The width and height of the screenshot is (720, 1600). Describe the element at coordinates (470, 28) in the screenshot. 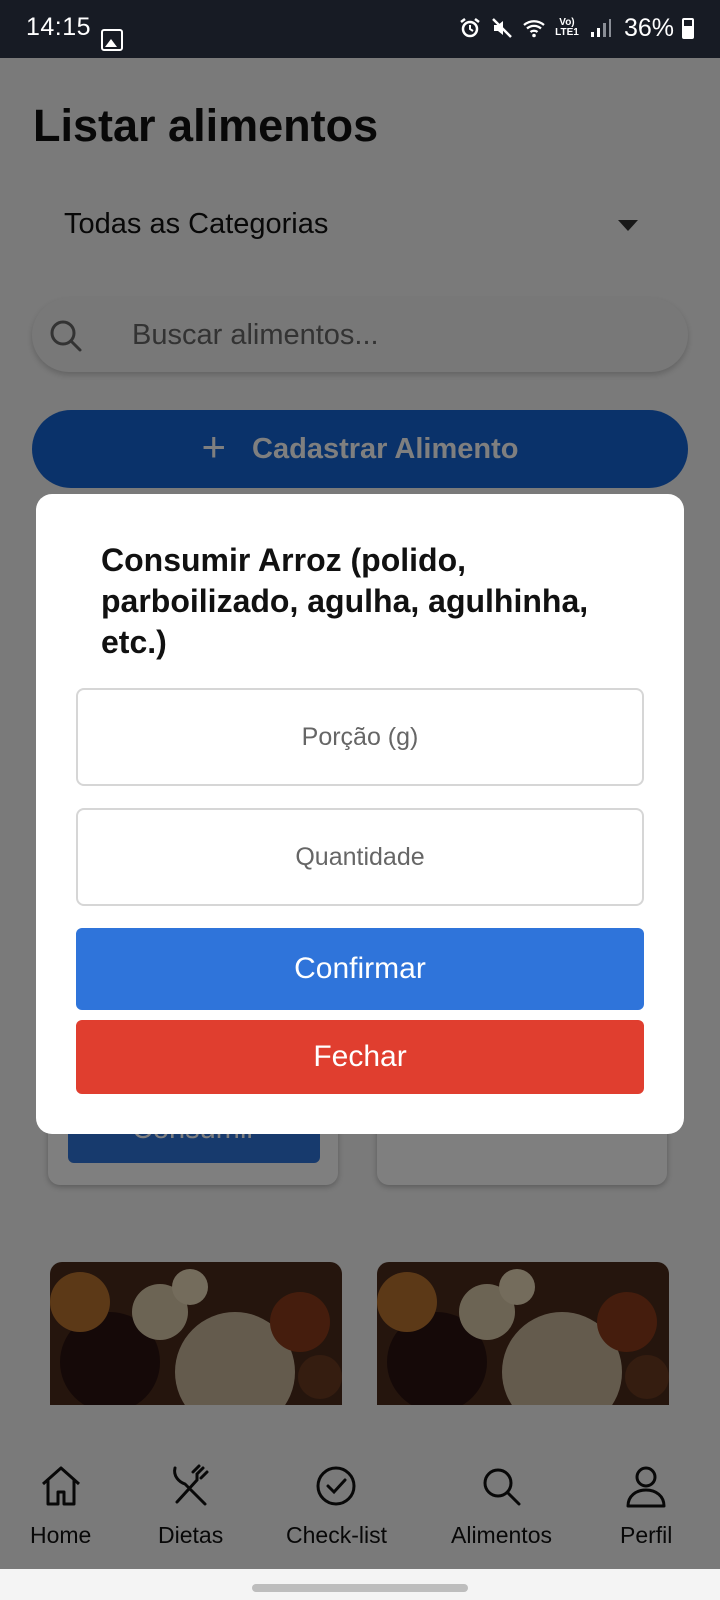

I see `alarm-icon` at that location.